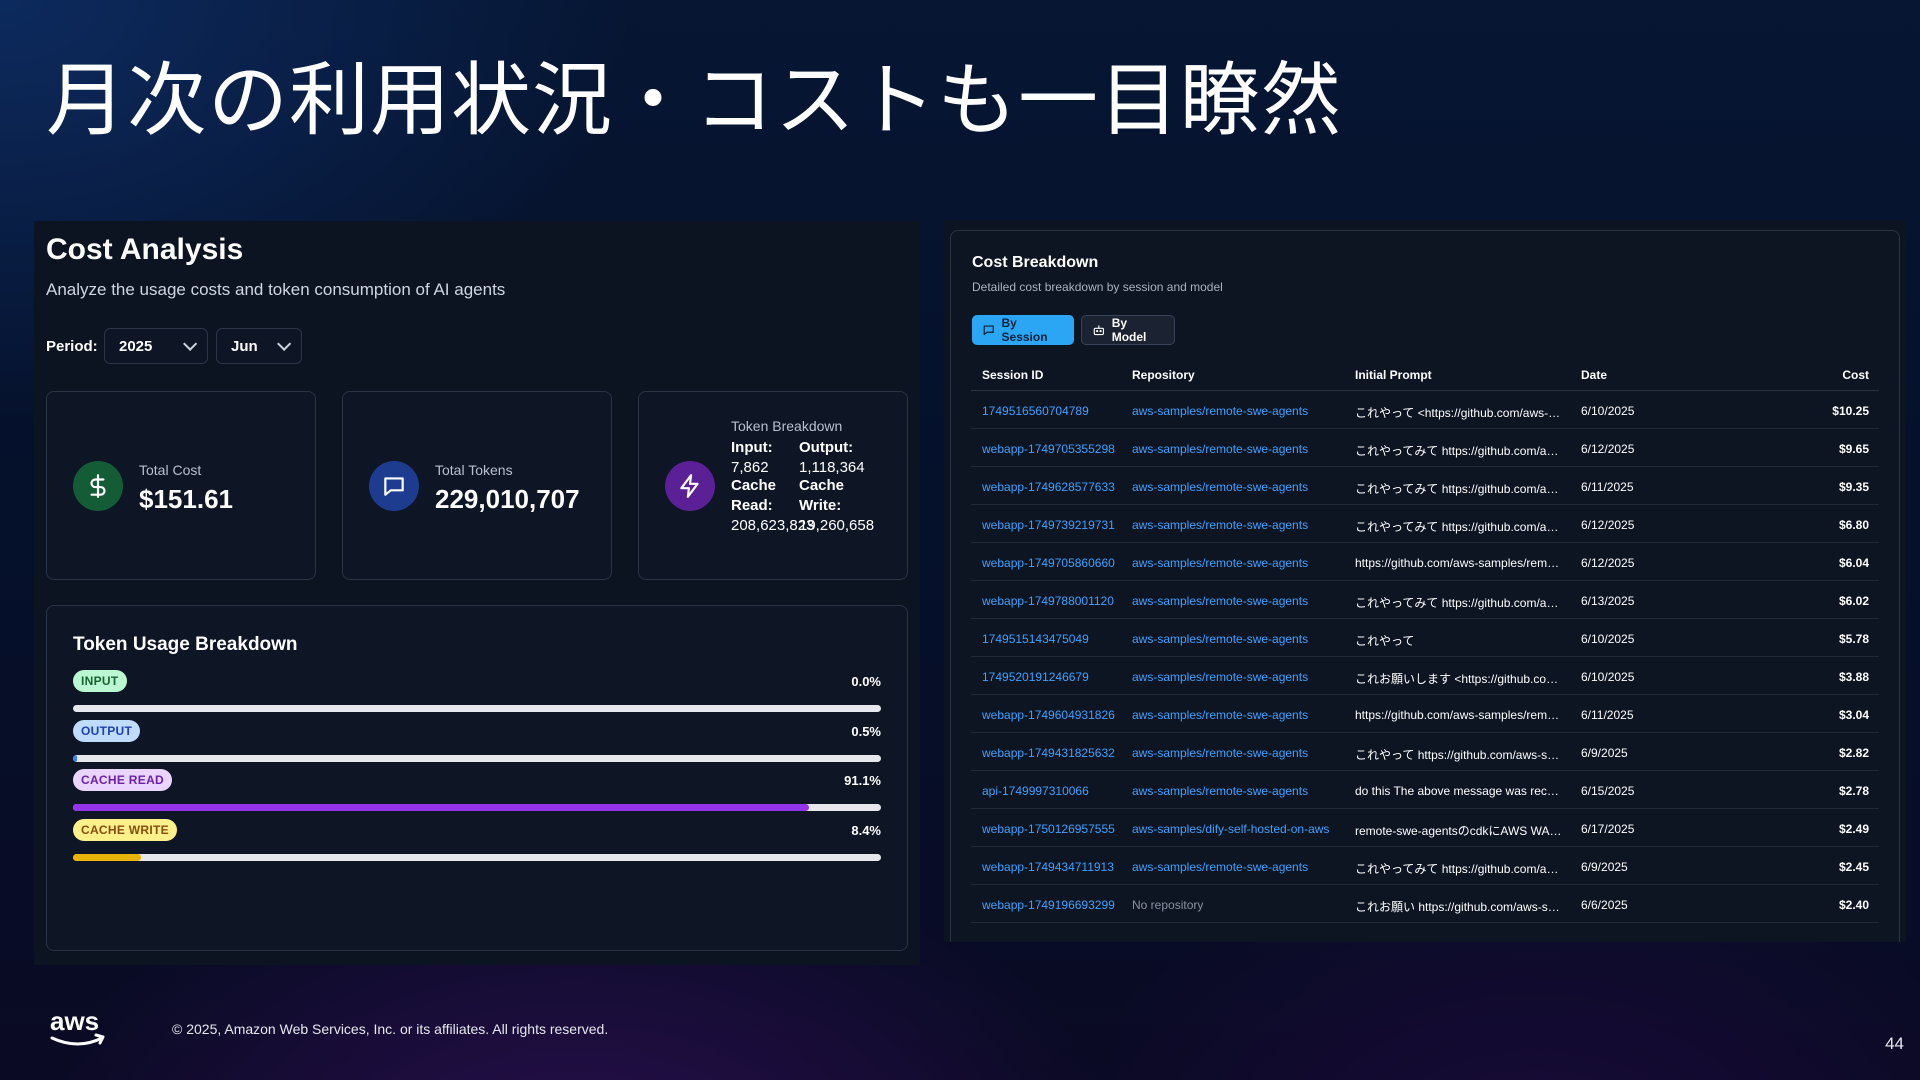 The height and width of the screenshot is (1080, 1920). I want to click on tab-by-model: By Model, so click(1128, 330).